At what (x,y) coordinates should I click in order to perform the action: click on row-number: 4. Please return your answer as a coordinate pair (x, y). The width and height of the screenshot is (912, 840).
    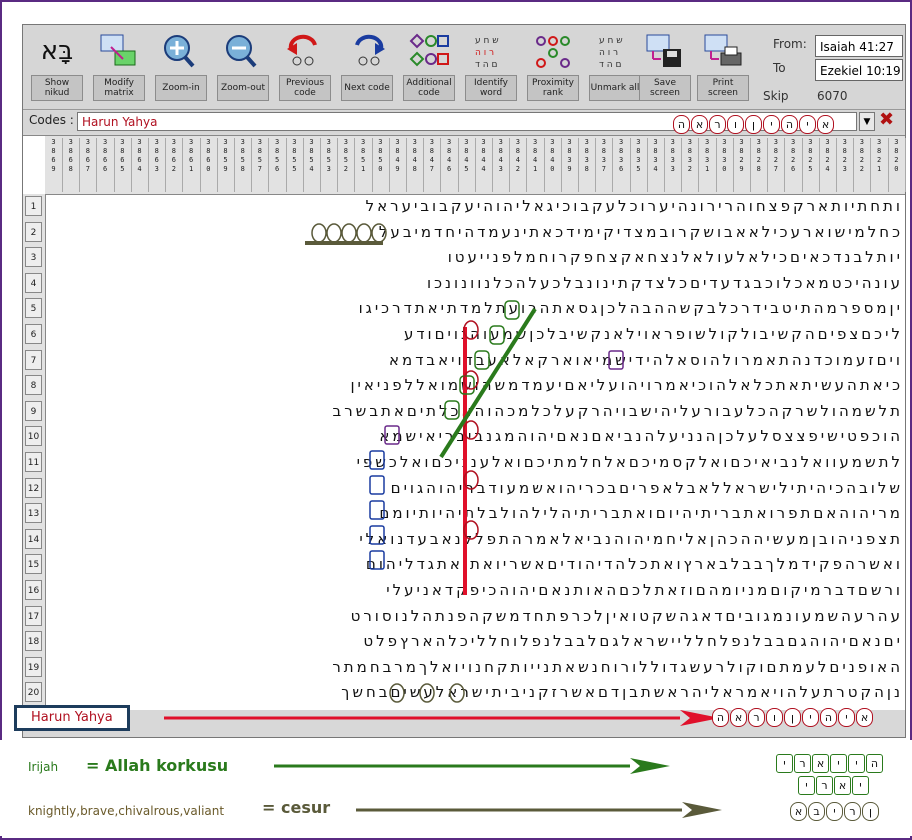
    Looking at the image, I should click on (33, 282).